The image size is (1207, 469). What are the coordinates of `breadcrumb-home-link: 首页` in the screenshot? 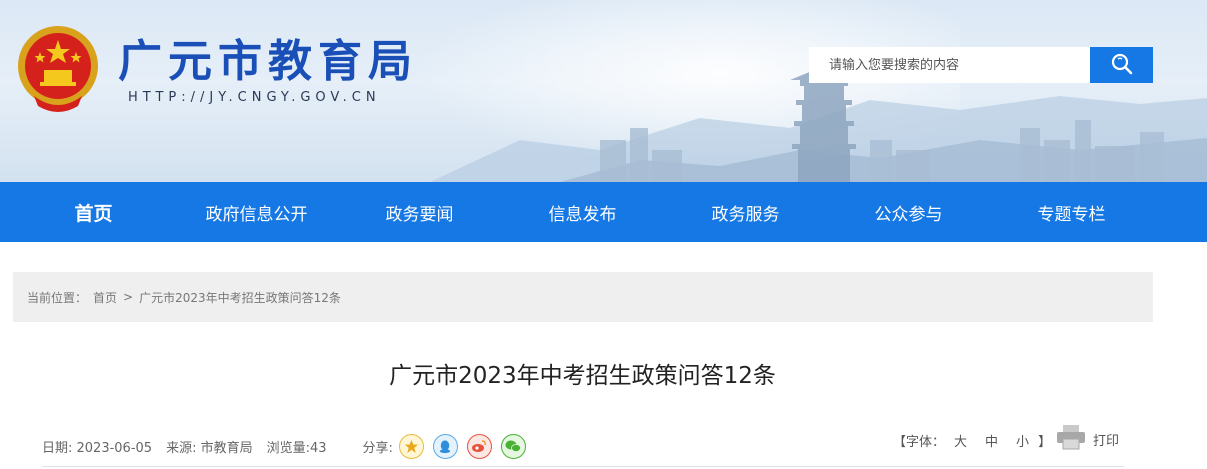 It's located at (105, 297).